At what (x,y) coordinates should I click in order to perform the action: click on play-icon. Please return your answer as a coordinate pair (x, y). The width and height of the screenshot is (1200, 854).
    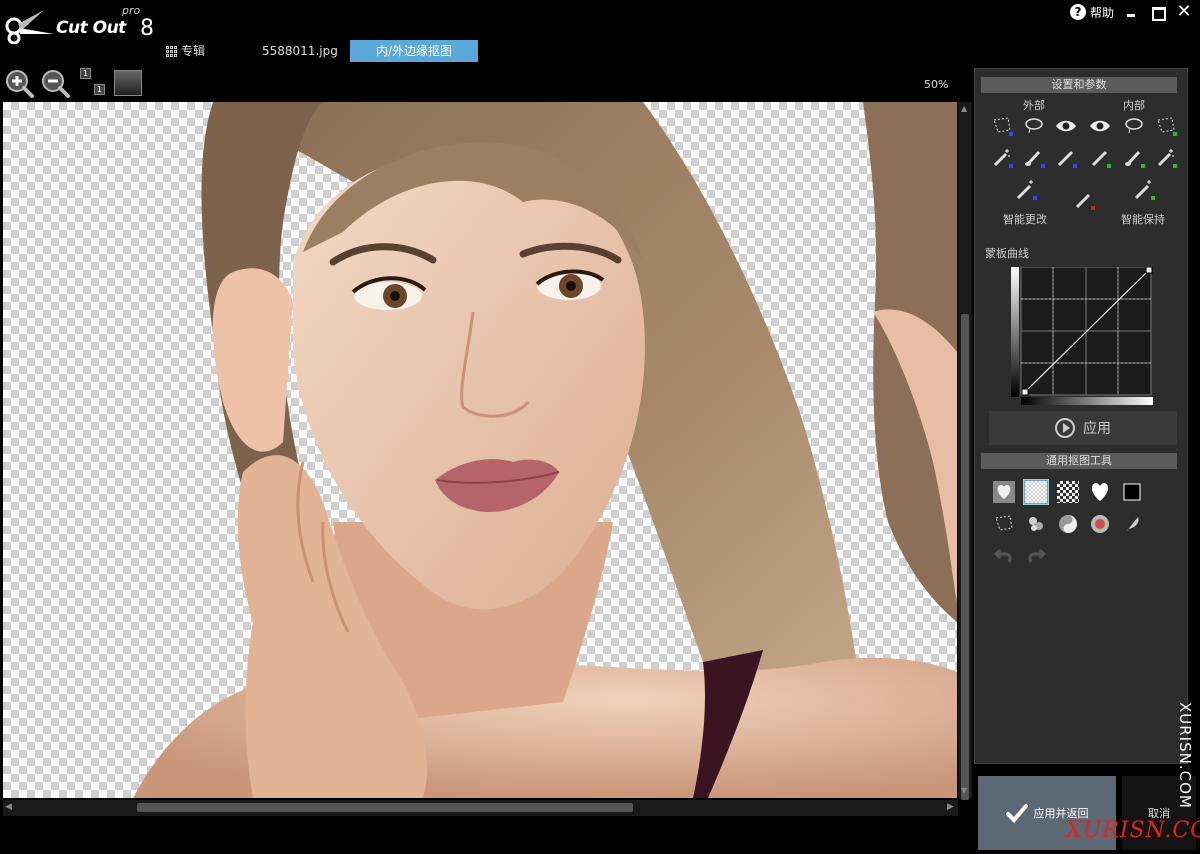
    Looking at the image, I should click on (1065, 428).